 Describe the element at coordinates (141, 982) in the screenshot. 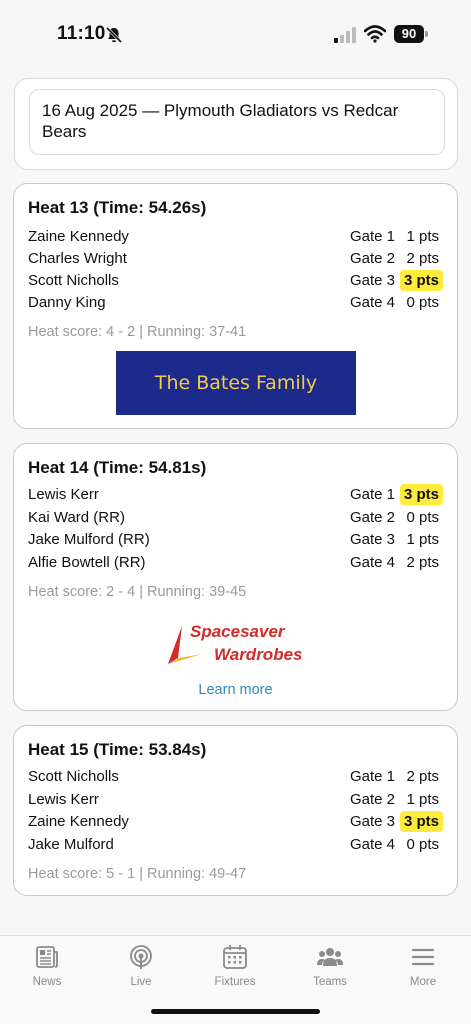

I see `tab-label: Live` at that location.